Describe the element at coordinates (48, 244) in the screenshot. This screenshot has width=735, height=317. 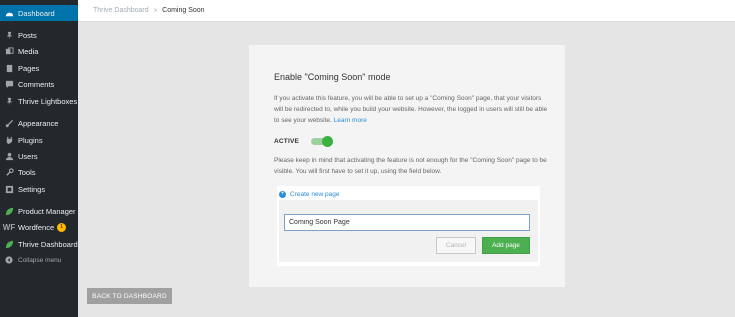
I see `sidebar-item-label: Thrive Dashboard` at that location.